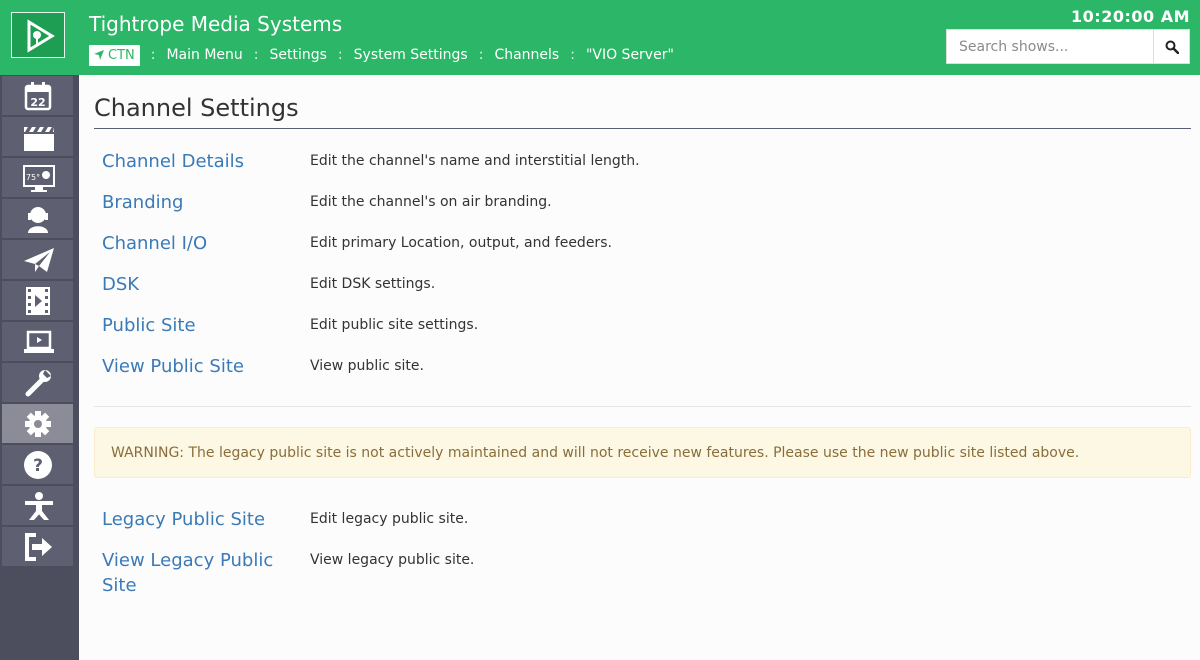  I want to click on sidebar-item-schedule: 22, so click(37, 95).